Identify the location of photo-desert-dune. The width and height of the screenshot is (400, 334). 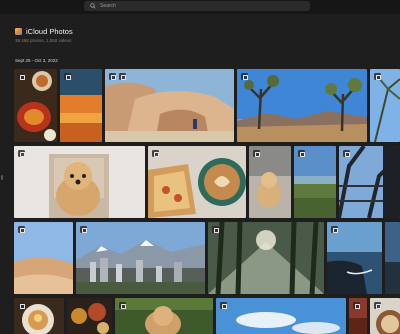
(43, 258).